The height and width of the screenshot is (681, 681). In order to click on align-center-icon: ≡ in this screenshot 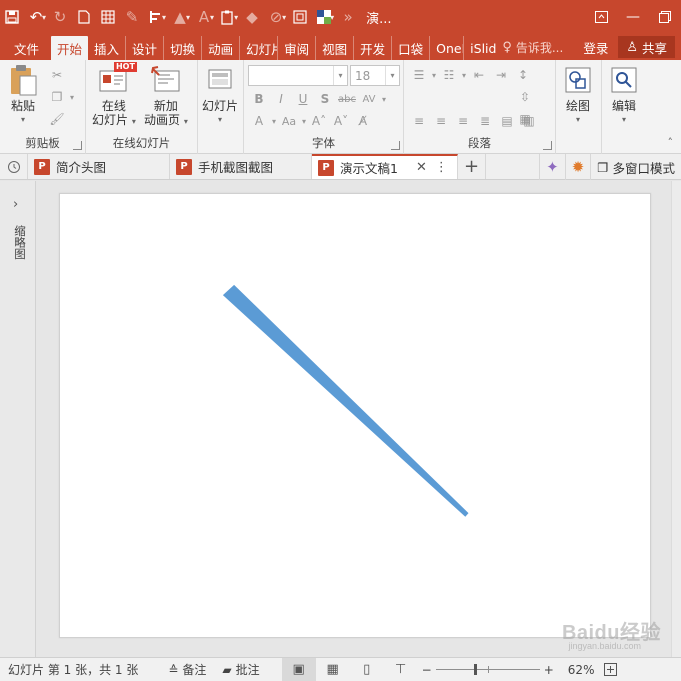, I will do `click(441, 121)`.